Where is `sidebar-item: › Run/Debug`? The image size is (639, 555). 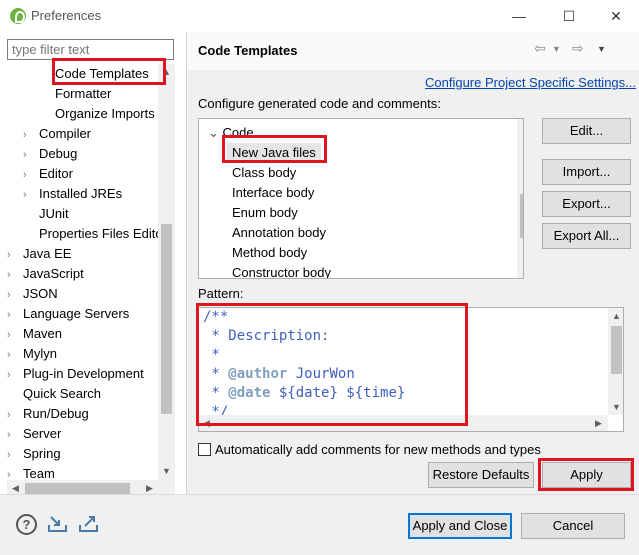 sidebar-item: › Run/Debug is located at coordinates (48, 414).